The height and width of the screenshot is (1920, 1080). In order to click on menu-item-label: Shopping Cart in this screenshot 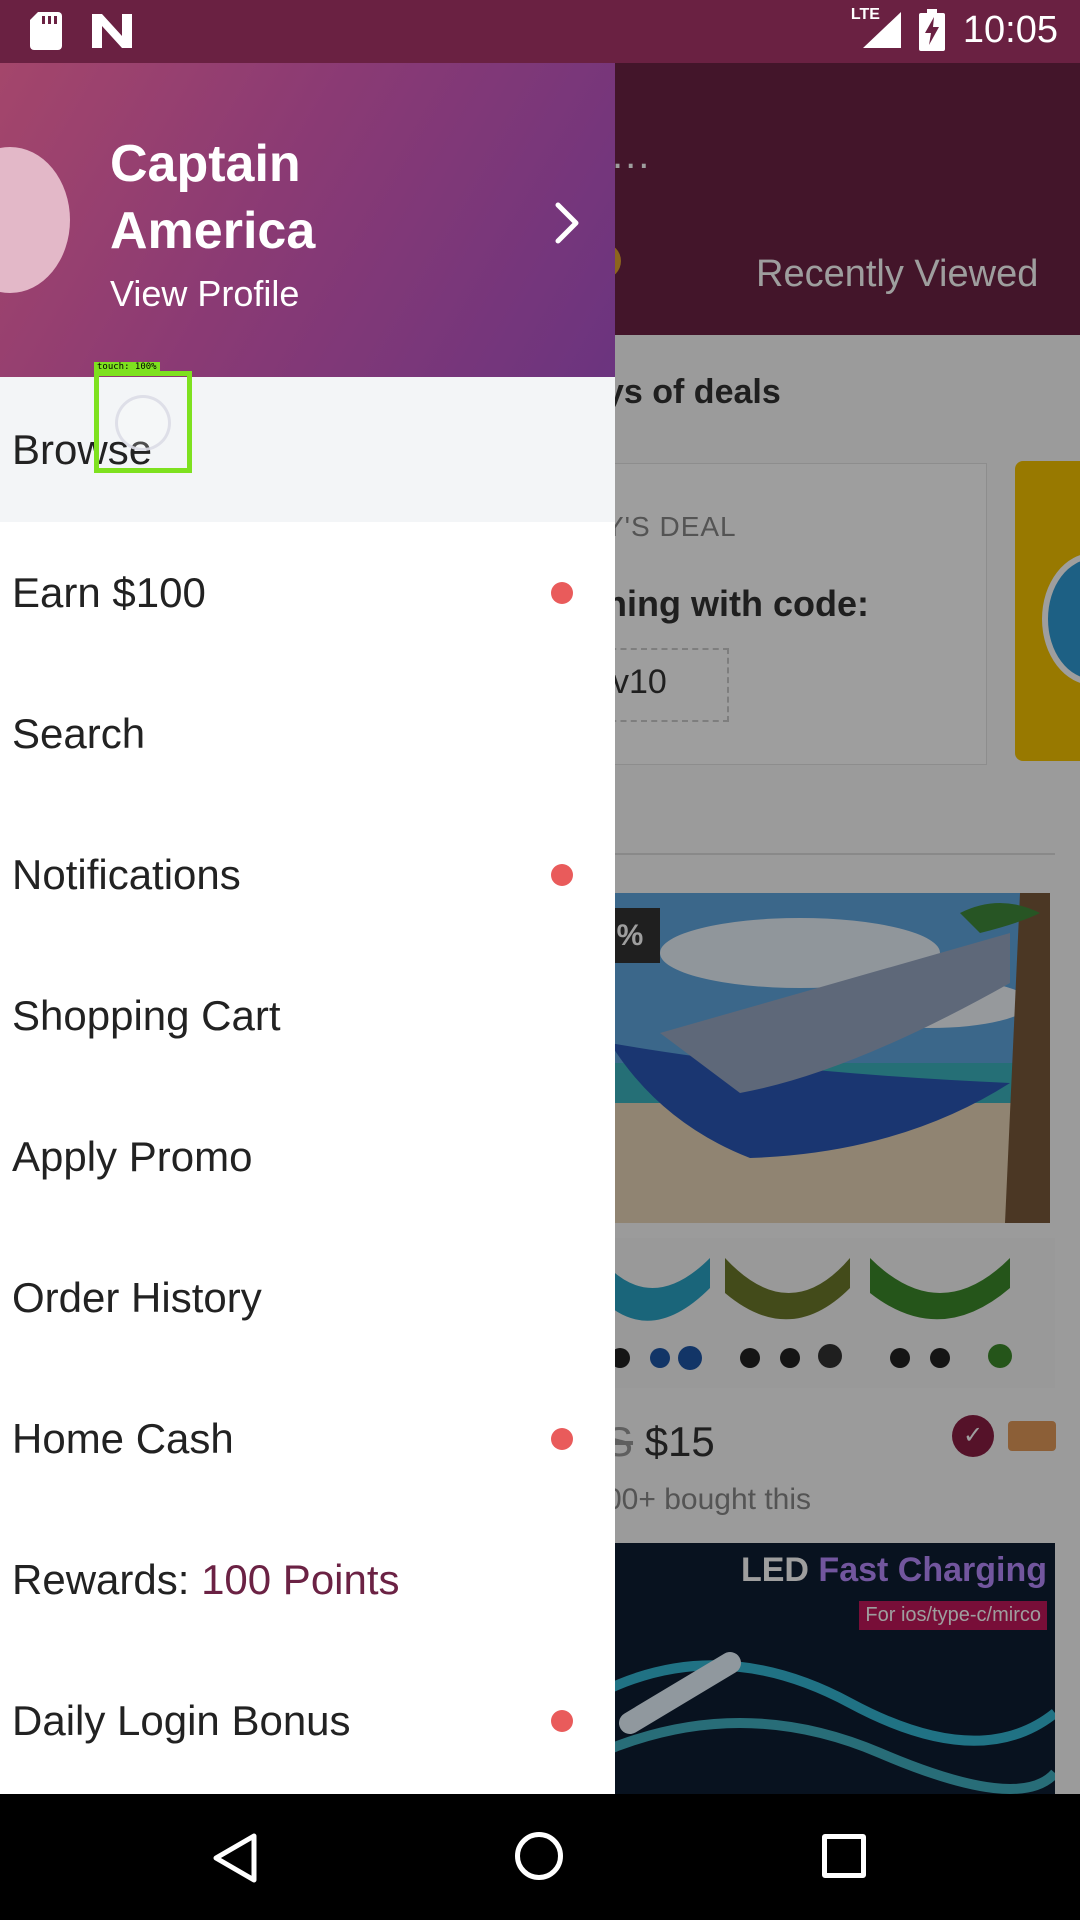, I will do `click(146, 1015)`.